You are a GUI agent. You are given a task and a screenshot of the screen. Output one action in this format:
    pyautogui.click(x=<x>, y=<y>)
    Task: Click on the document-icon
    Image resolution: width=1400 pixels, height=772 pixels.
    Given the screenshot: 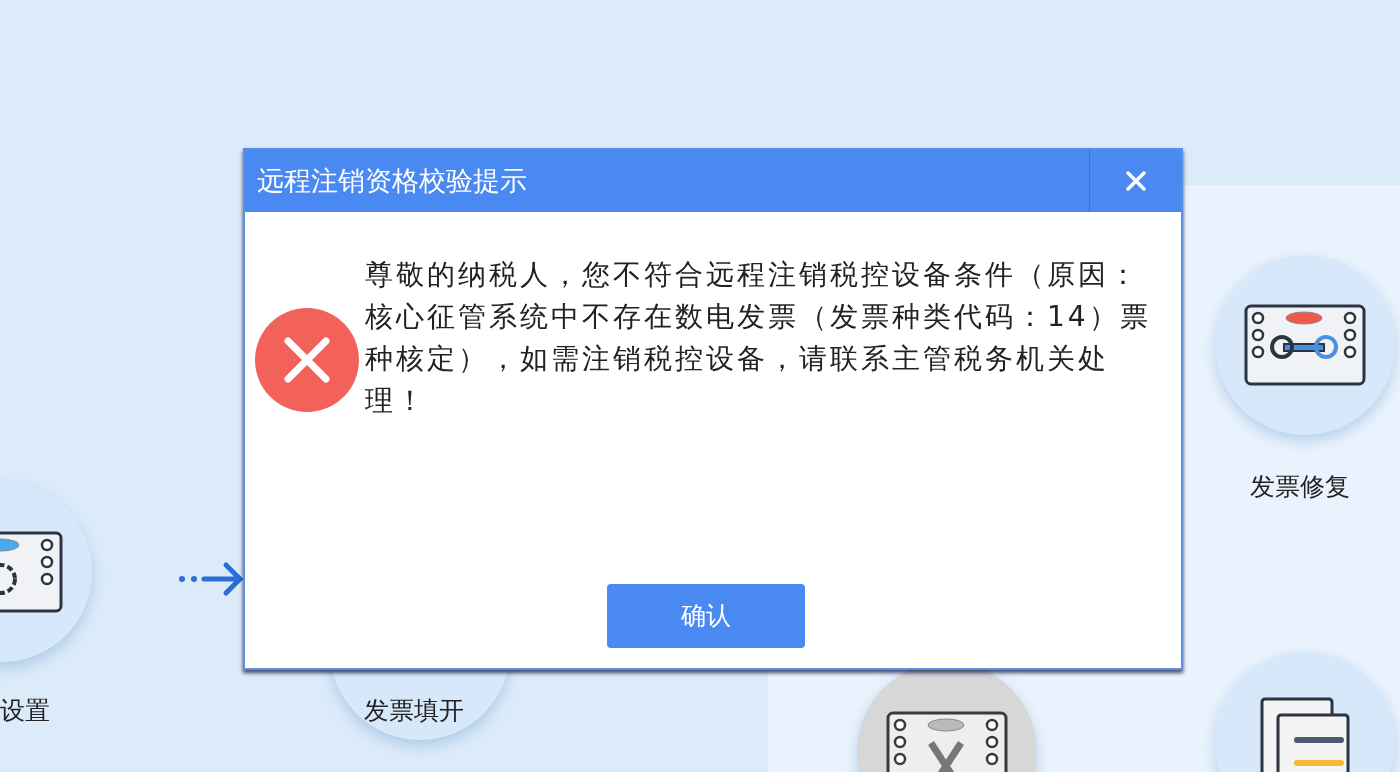 What is the action you would take?
    pyautogui.click(x=1305, y=734)
    